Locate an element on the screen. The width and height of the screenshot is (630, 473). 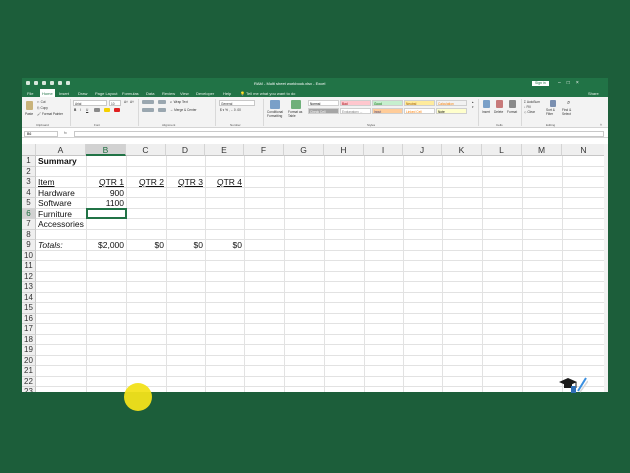
cell-style-note: Note is located at coordinates (451, 111).